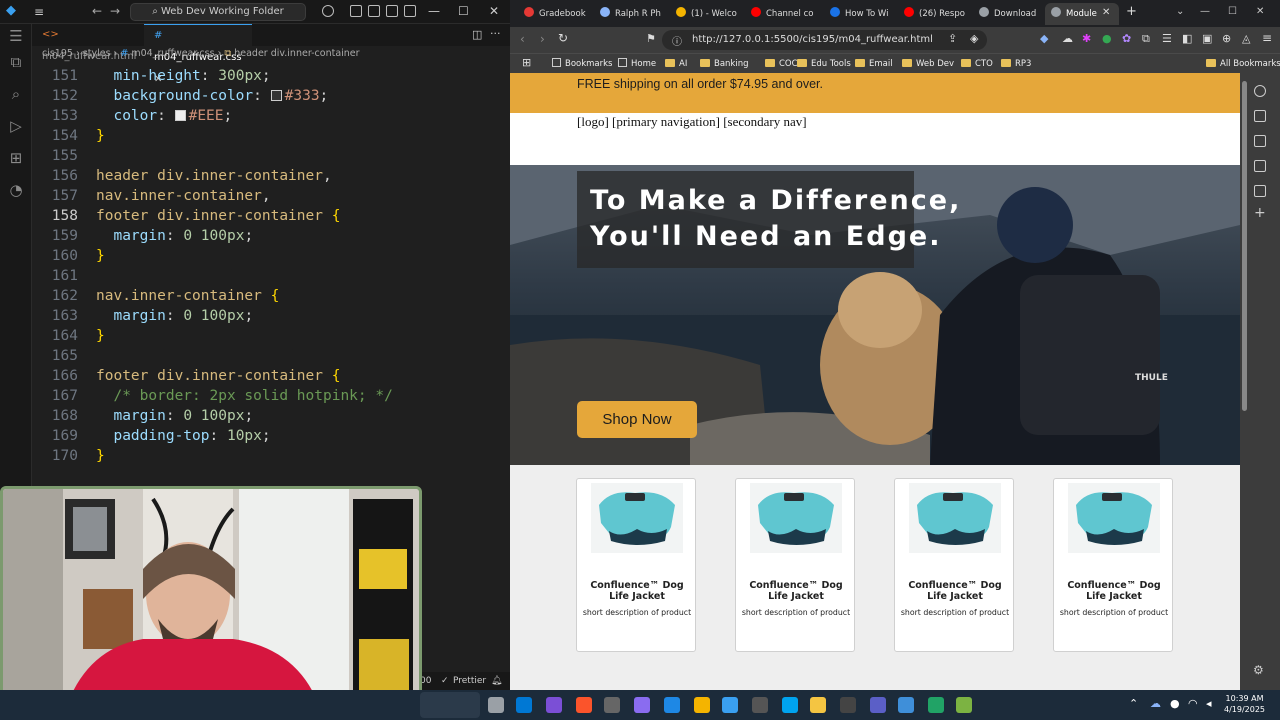 Image resolution: width=1280 pixels, height=720 pixels. What do you see at coordinates (637, 64) in the screenshot?
I see `bookmark-item: Home` at bounding box center [637, 64].